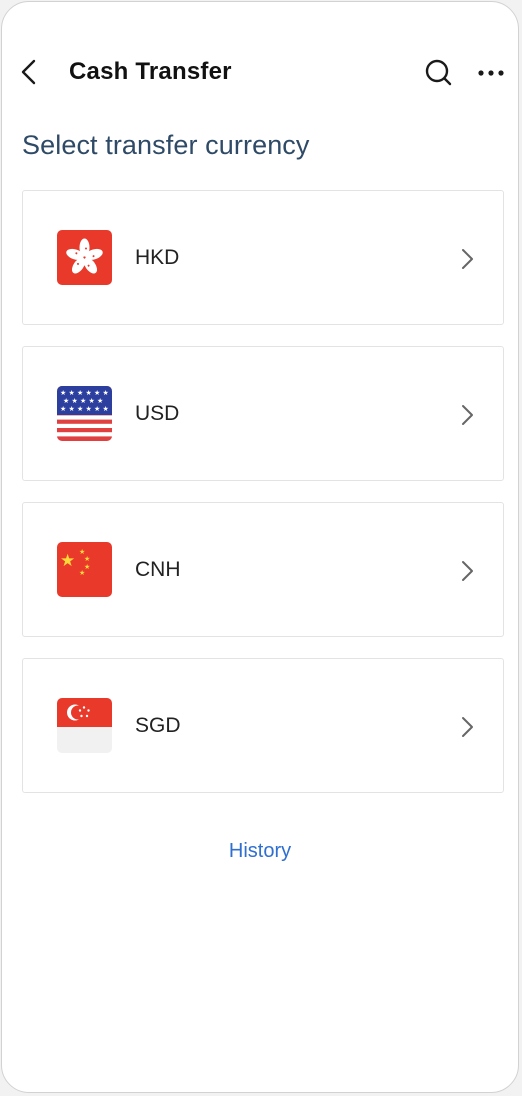  I want to click on search-icon, so click(438, 72).